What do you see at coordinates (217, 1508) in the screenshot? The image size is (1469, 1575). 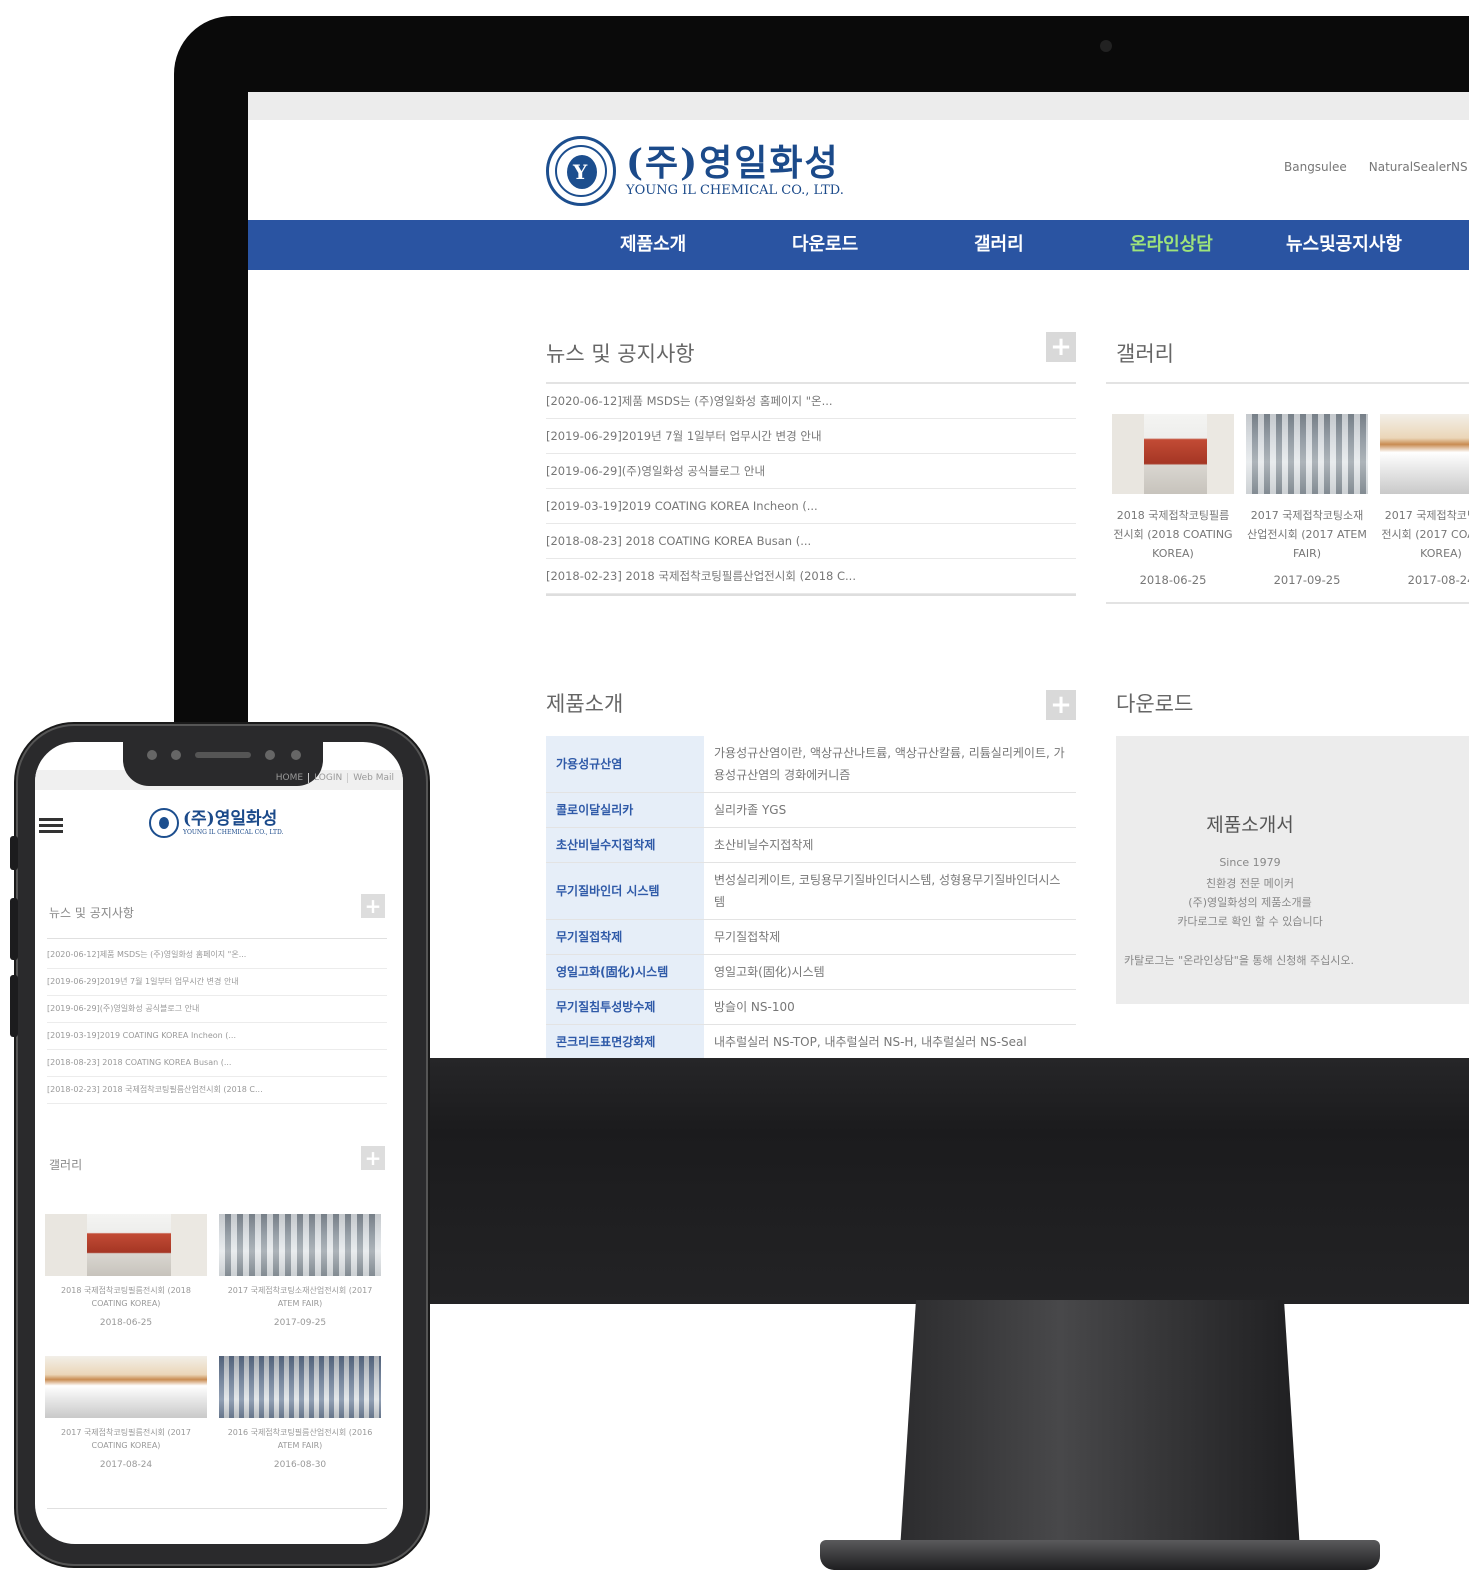 I see `mobile-gallery-end-rule` at bounding box center [217, 1508].